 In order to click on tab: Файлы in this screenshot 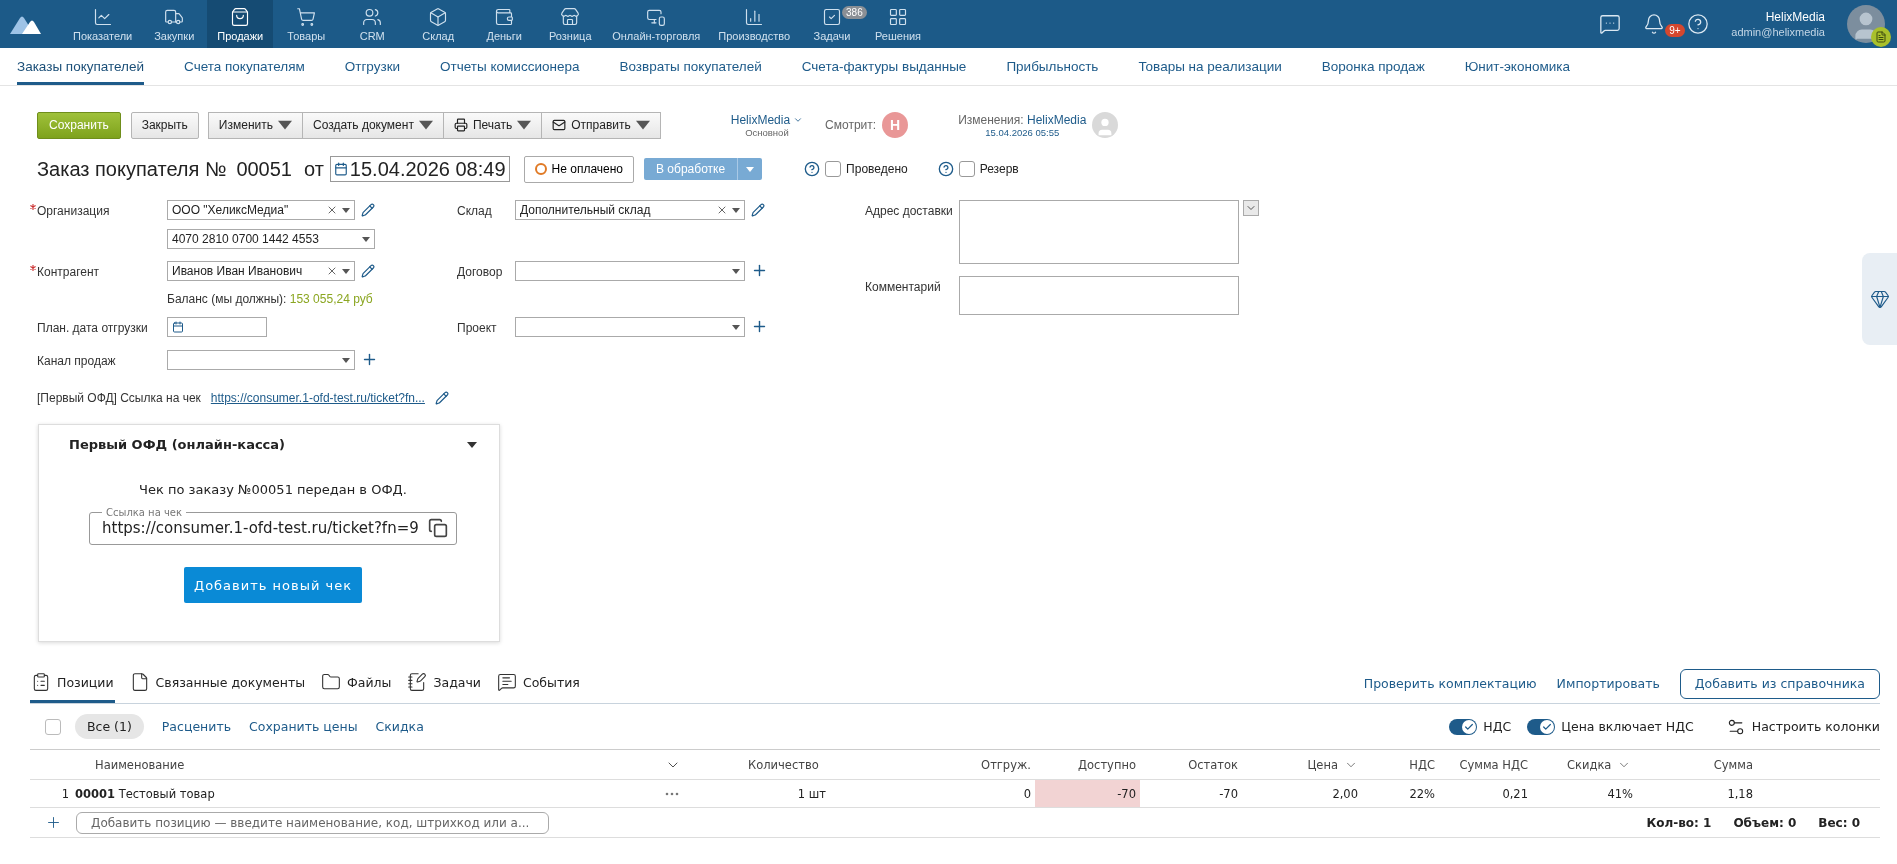, I will do `click(356, 683)`.